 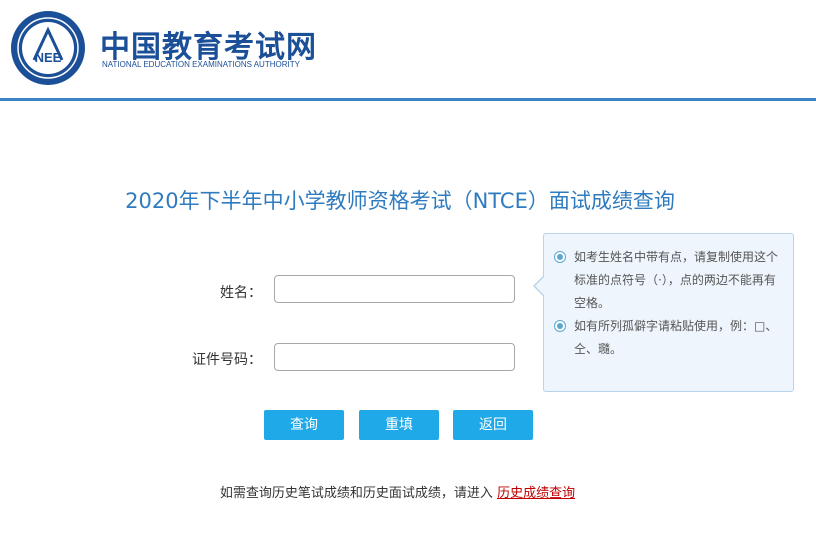 I want to click on history-notice: 如需查询历史笔试成绩和历史面试成绩，请进入 历史成绩查询, so click(x=397, y=491).